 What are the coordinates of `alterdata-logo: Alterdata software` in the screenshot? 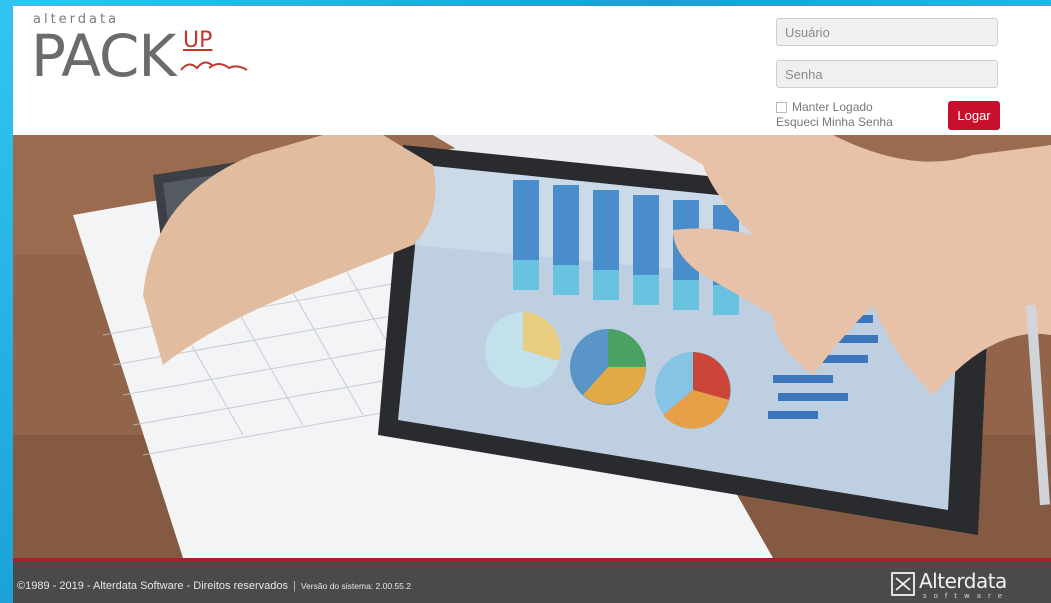 It's located at (959, 585).